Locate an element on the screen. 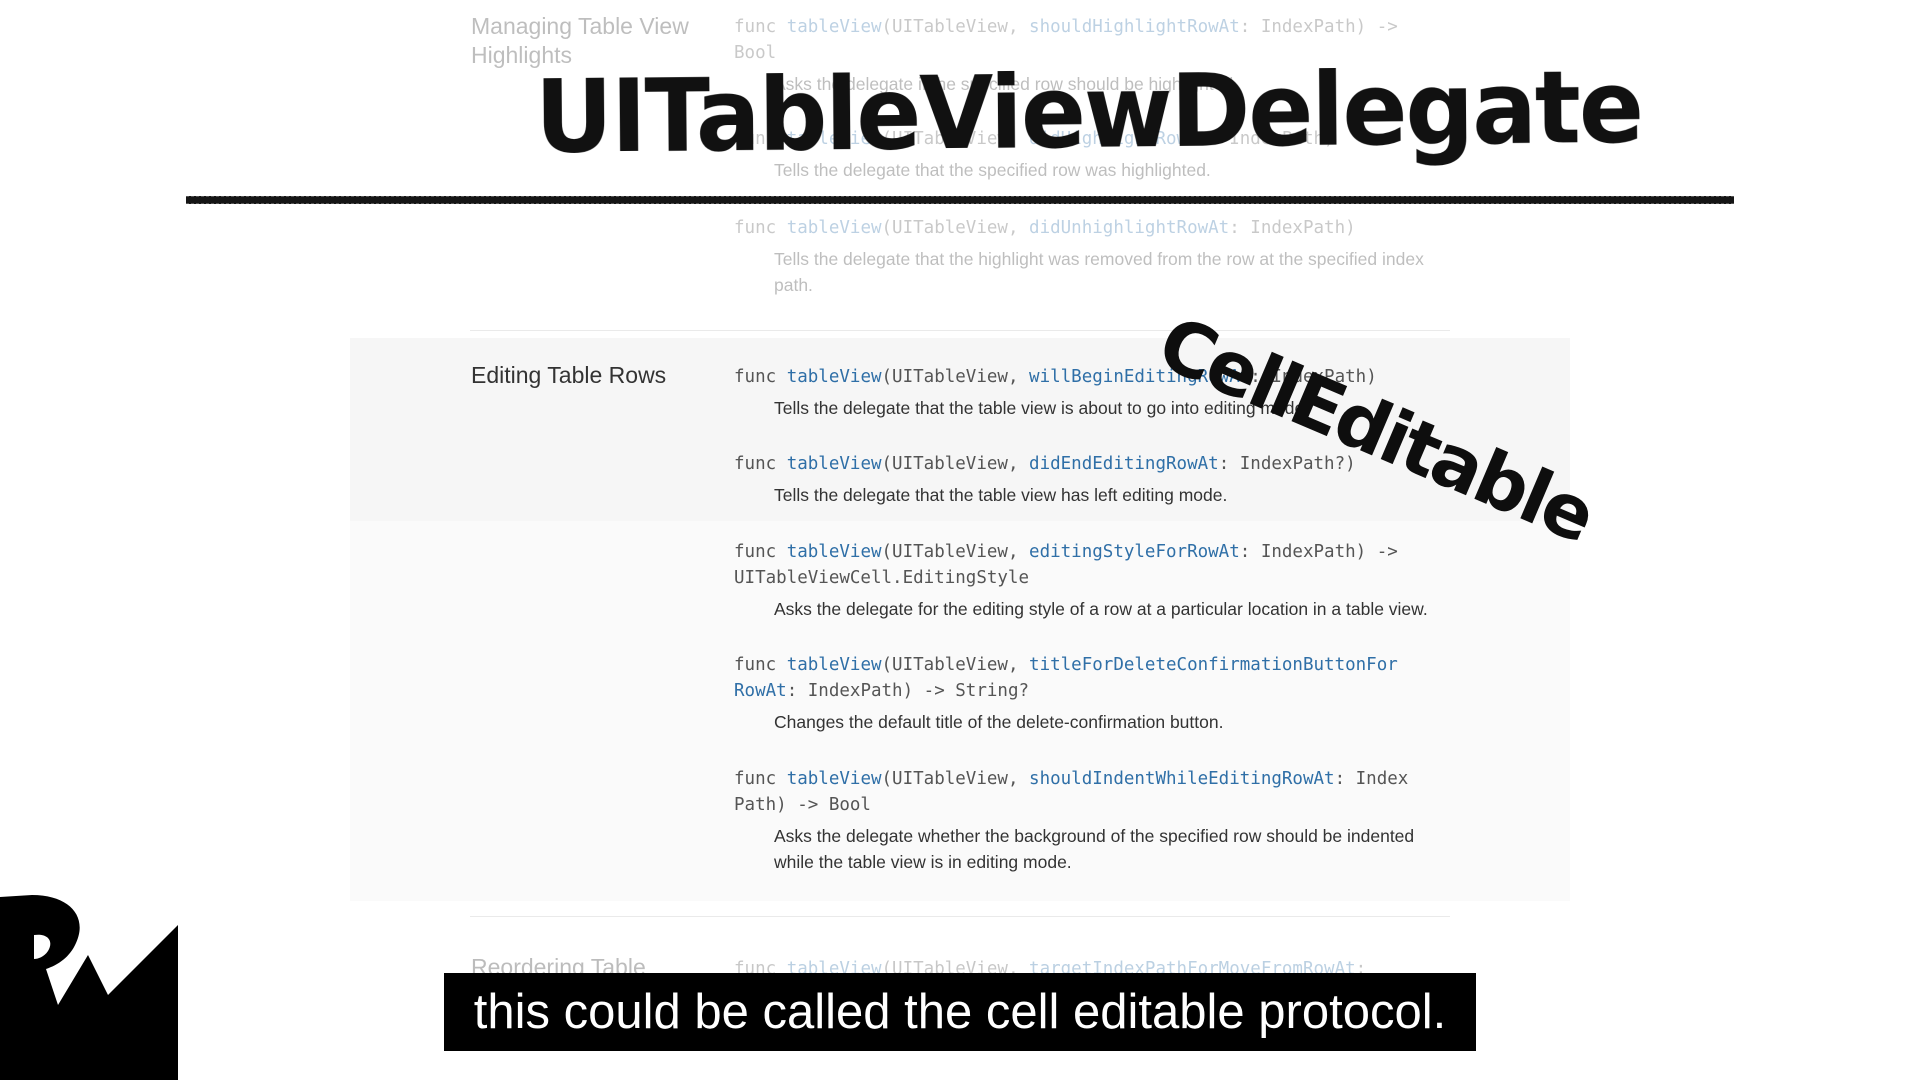  param-return: : IndexPath) -> String? is located at coordinates (908, 691).